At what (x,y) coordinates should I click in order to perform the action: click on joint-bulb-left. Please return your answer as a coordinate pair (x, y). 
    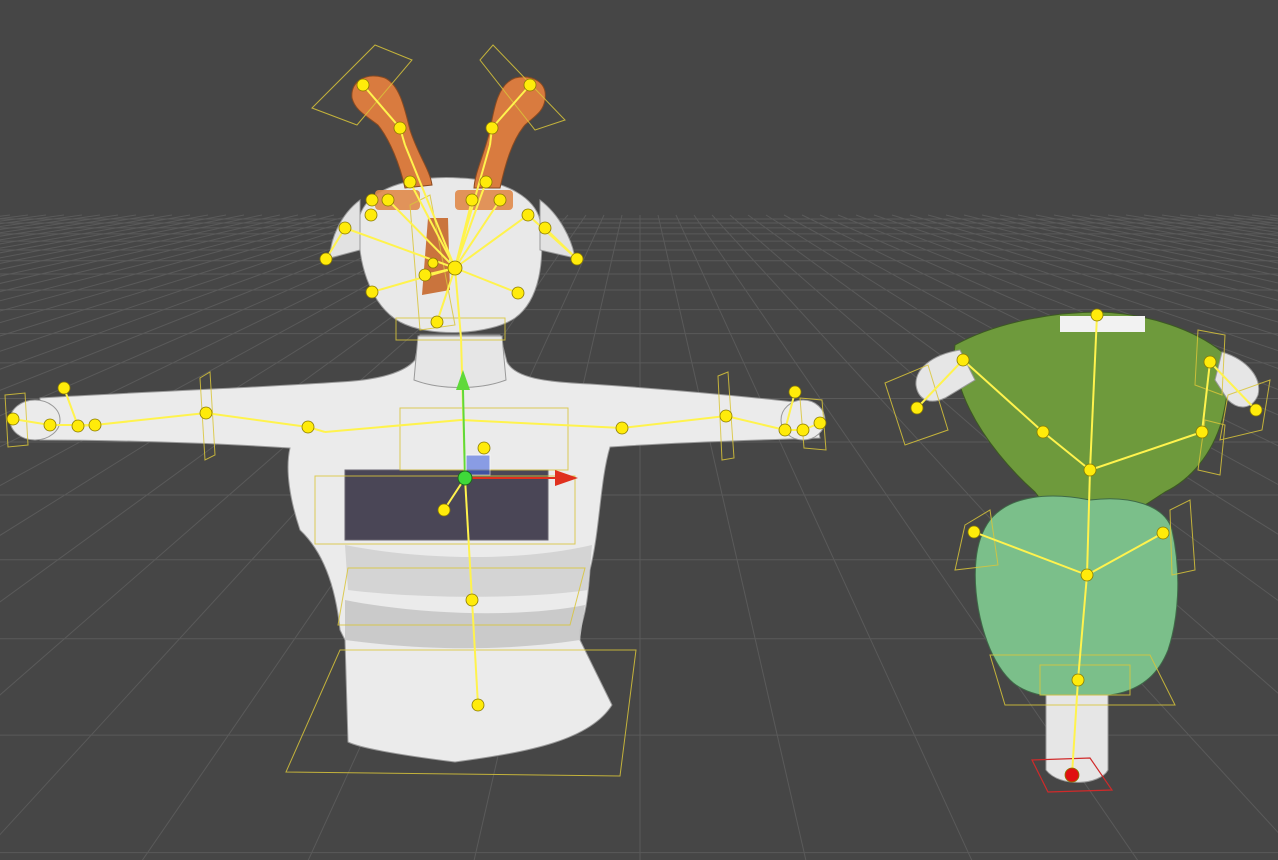
    Looking at the image, I should click on (974, 532).